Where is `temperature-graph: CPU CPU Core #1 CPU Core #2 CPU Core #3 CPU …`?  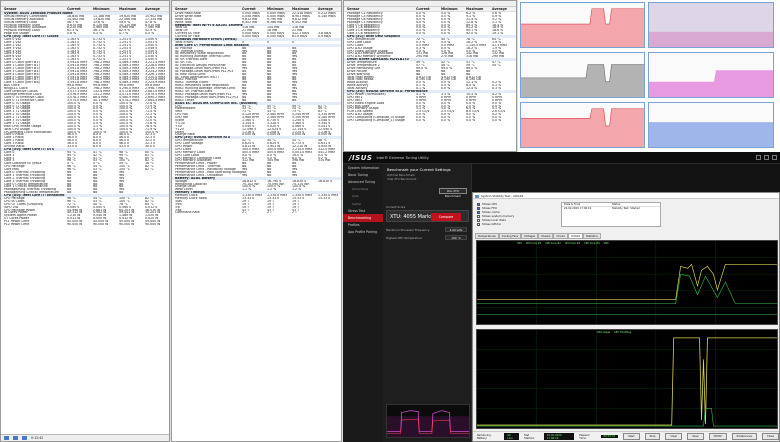
temperature-graph: CPU CPU Core #1 CPU Core #2 CPU Core #3 CPU … is located at coordinates (627, 282).